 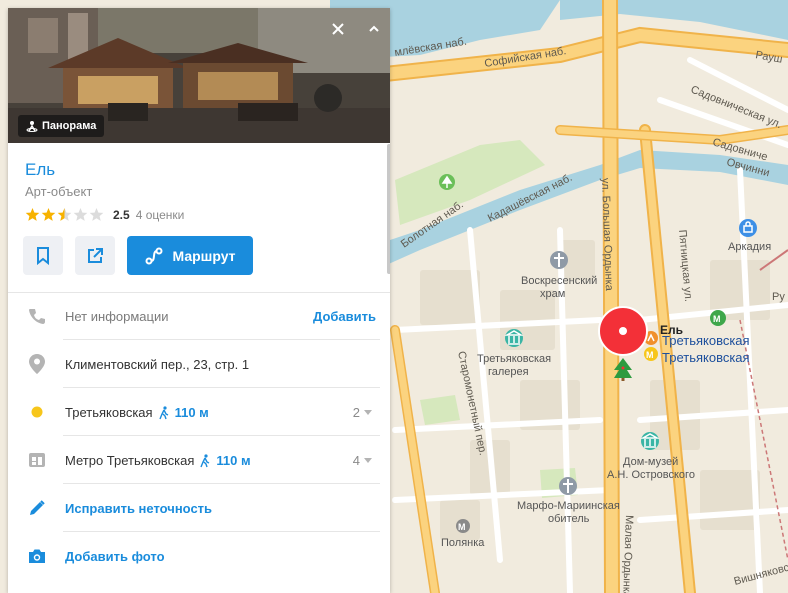 I want to click on close-button, so click(x=338, y=29).